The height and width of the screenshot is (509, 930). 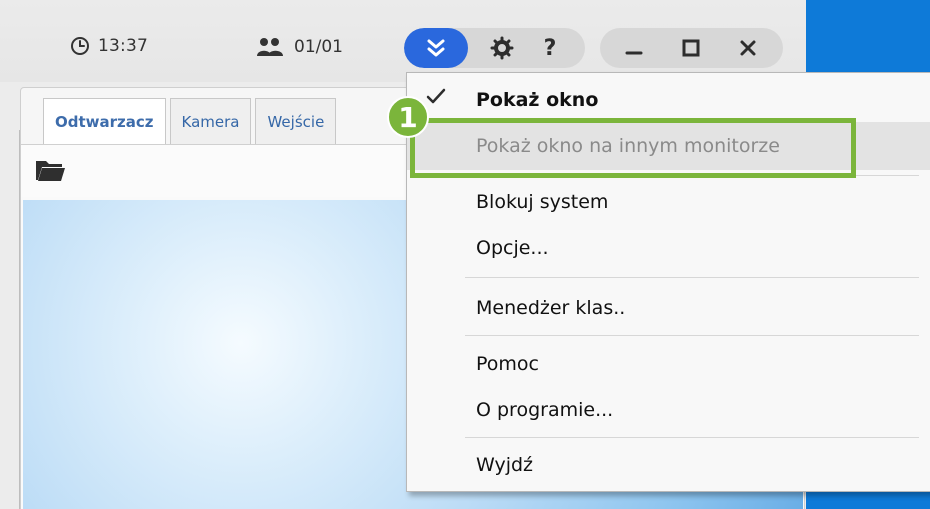 I want to click on menu-item-exit: Wyjdź, so click(x=668, y=465).